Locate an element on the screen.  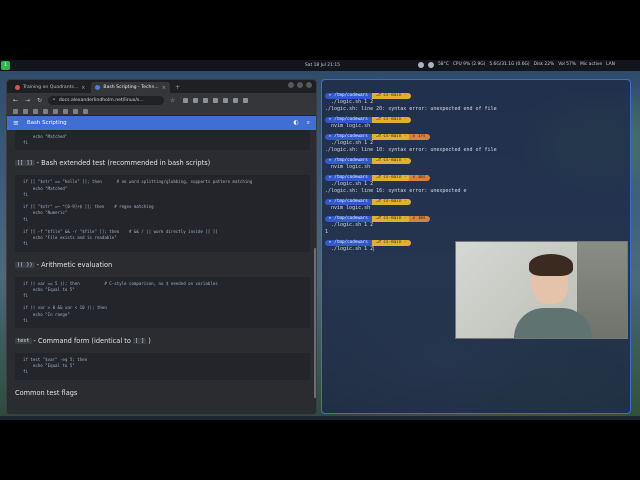
webcam-overlay is located at coordinates (541, 290).